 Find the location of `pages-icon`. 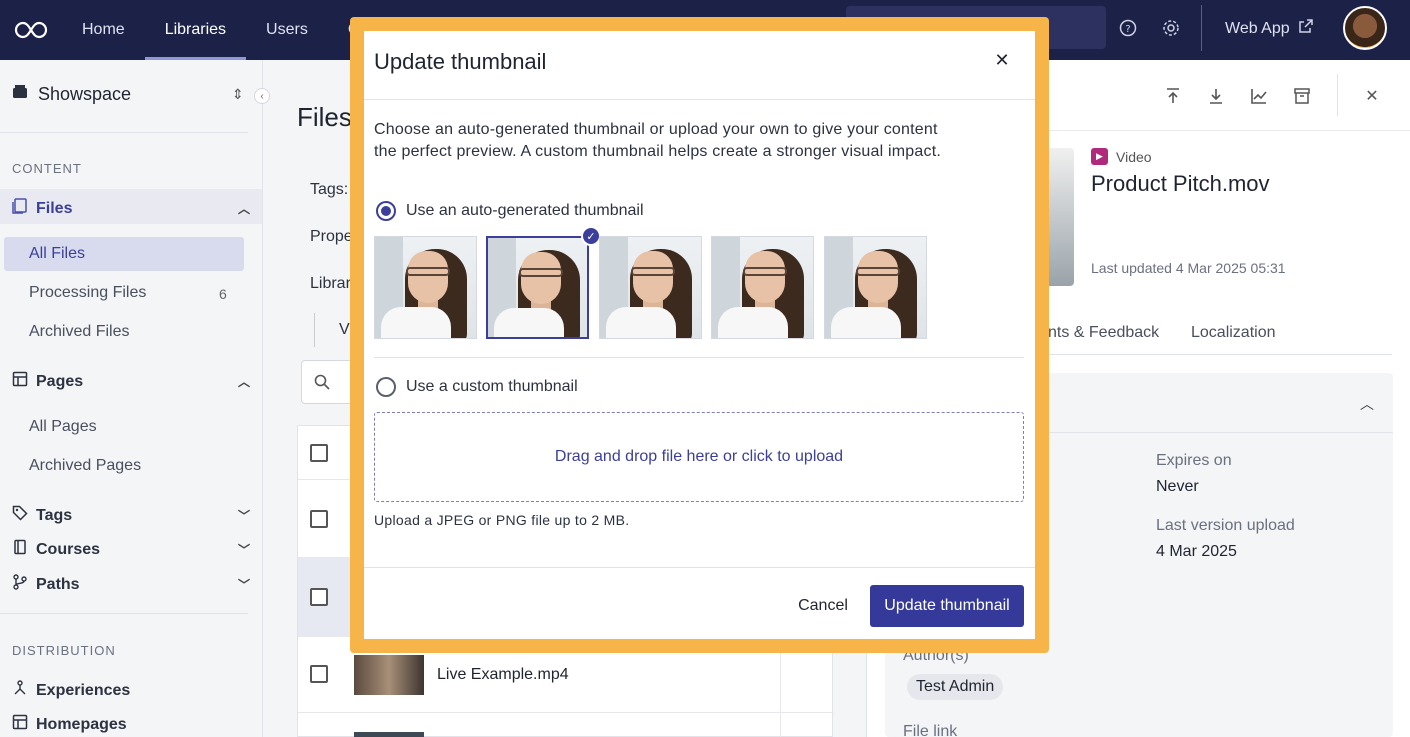

pages-icon is located at coordinates (20, 381).